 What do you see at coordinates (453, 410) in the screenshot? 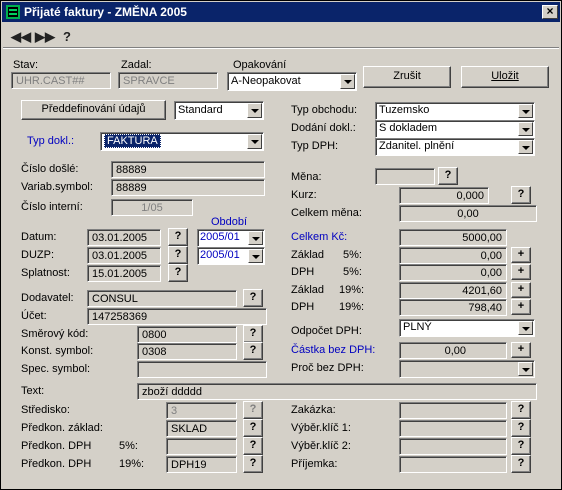
I see `zakazka-field` at bounding box center [453, 410].